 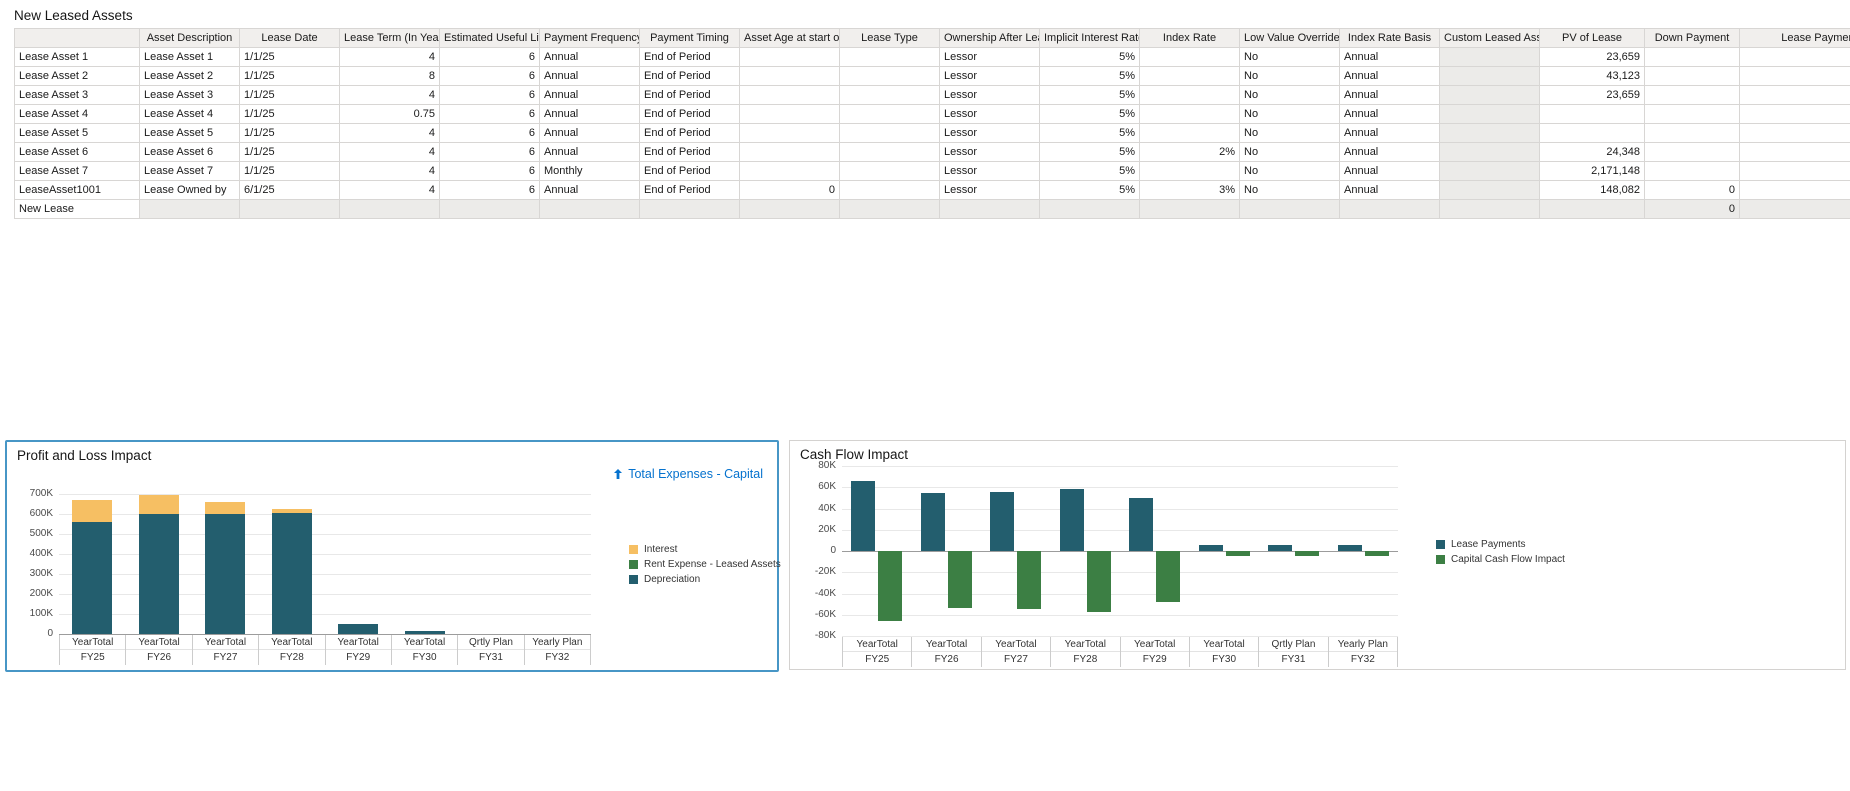 I want to click on grid-cell: Lease Owned by, so click(x=189, y=190).